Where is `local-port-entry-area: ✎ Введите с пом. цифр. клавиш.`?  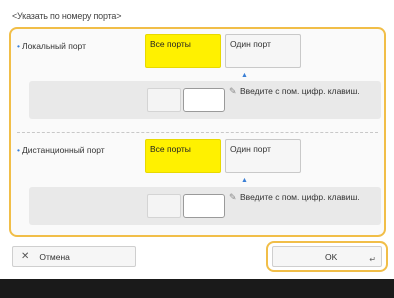 local-port-entry-area: ✎ Введите с пом. цифр. клавиш. is located at coordinates (205, 100).